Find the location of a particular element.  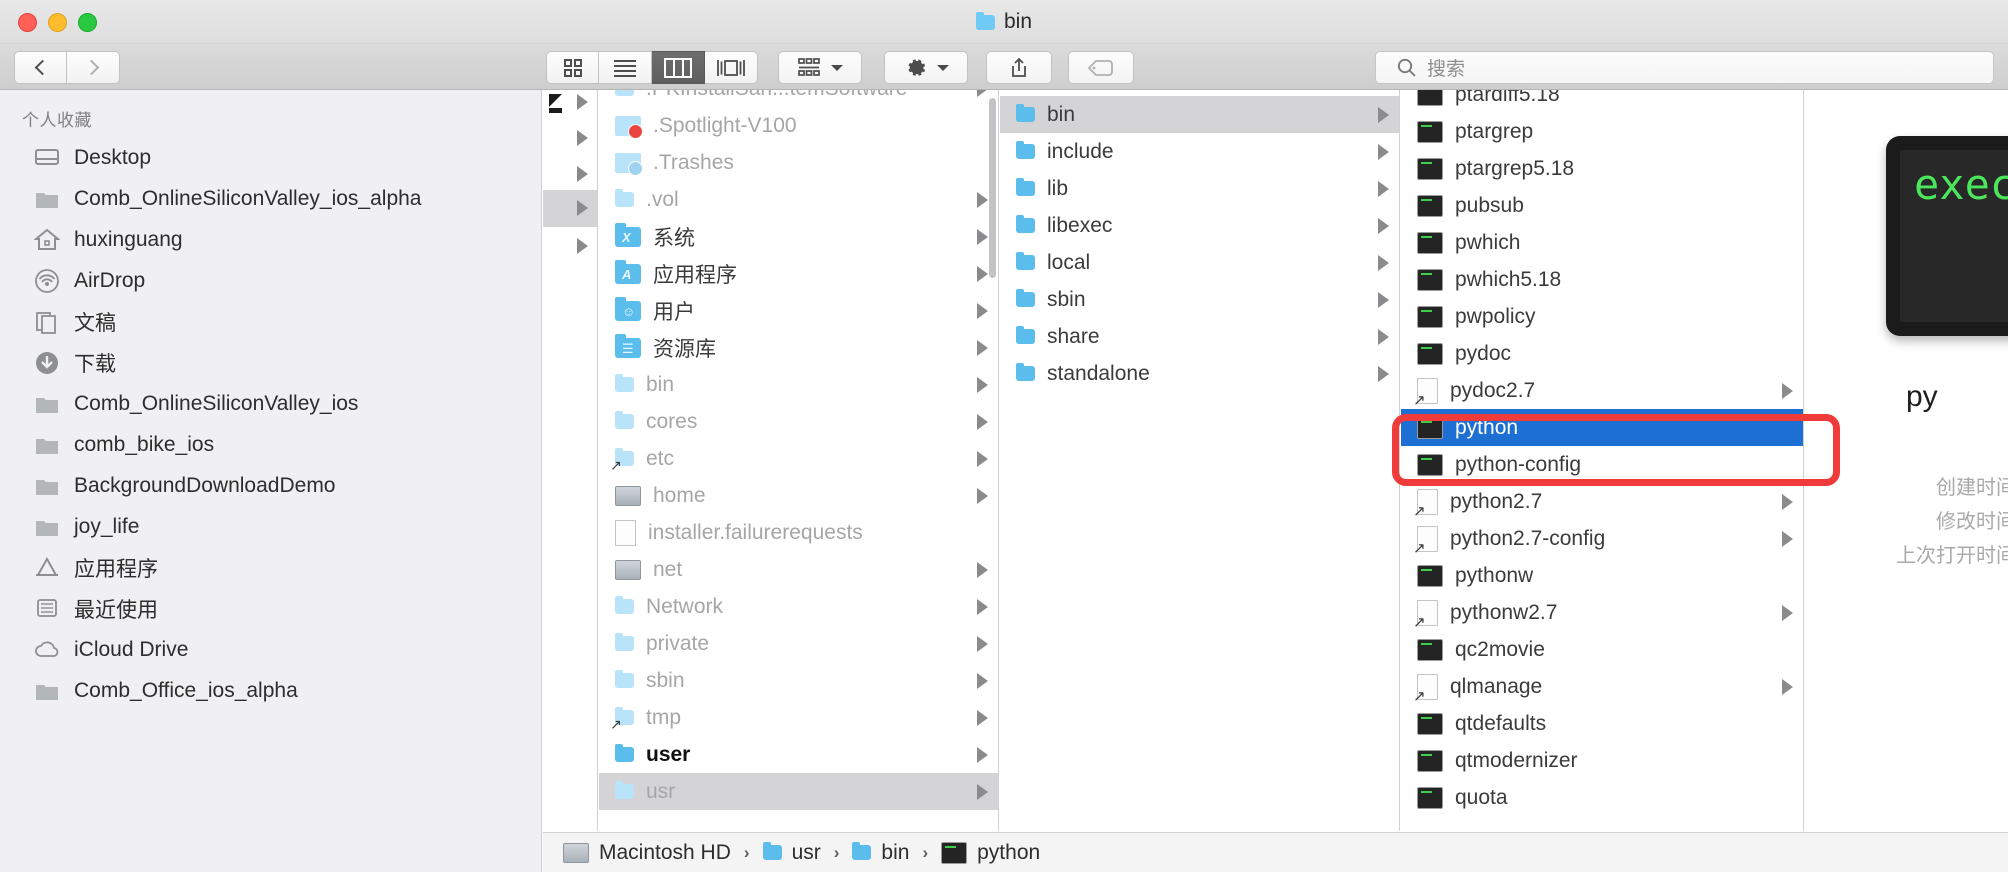

column-row: ☰ 资源库 is located at coordinates (798, 347).